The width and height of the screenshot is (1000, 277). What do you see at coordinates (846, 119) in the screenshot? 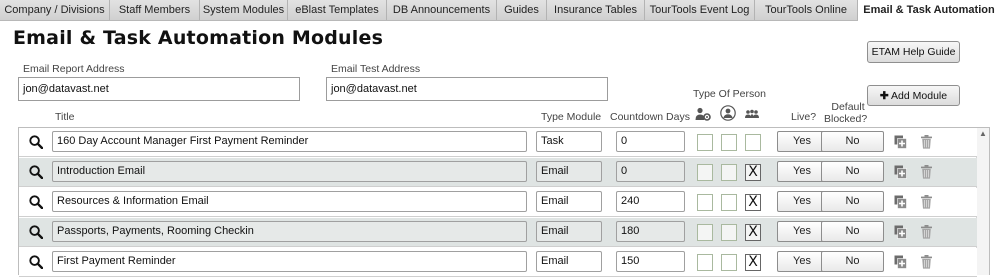
I see `default-blocked-column-header-line2: Blocked?` at bounding box center [846, 119].